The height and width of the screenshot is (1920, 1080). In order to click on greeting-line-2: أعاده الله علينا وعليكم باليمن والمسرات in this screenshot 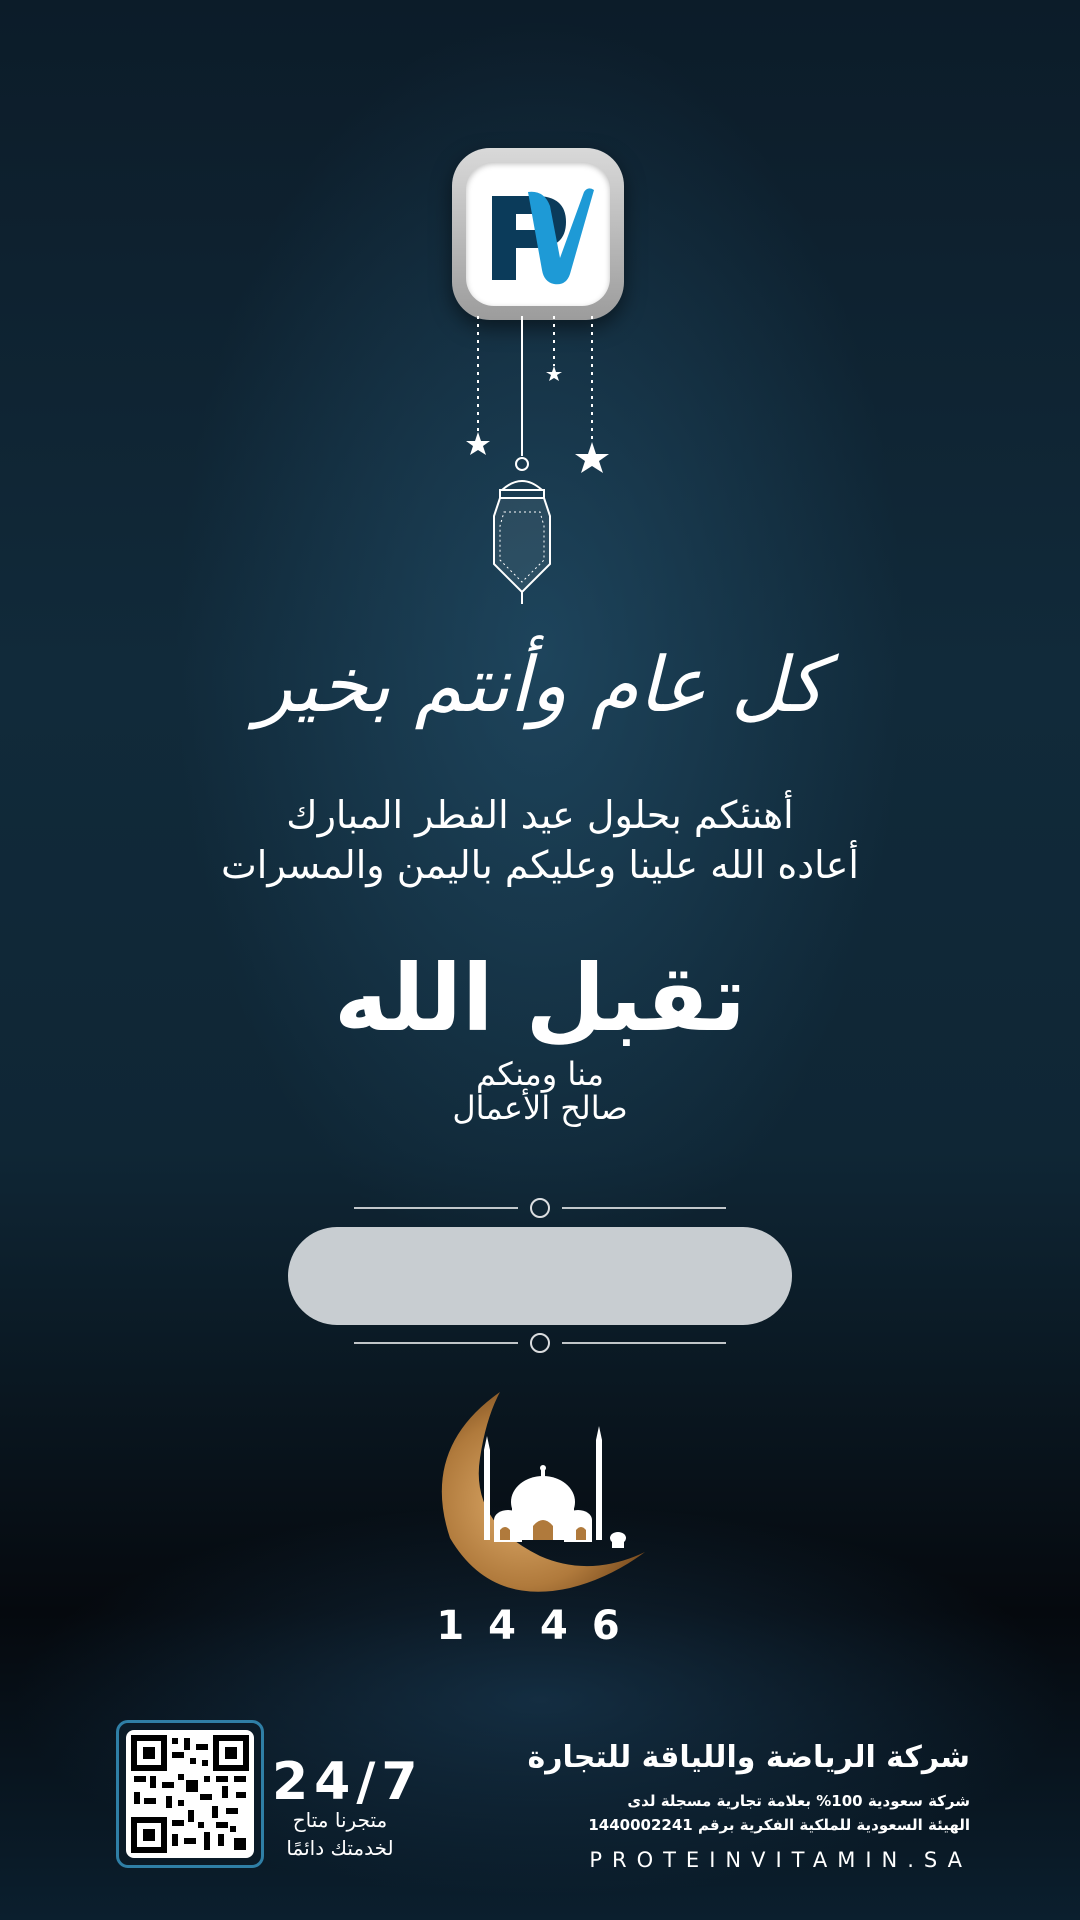, I will do `click(540, 865)`.